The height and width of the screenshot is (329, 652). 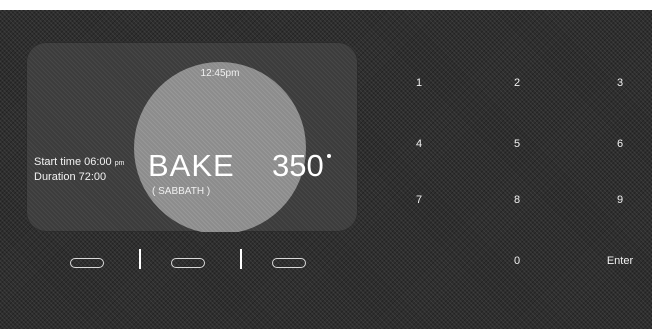 What do you see at coordinates (620, 261) in the screenshot?
I see `keypad-enter-key: Enter` at bounding box center [620, 261].